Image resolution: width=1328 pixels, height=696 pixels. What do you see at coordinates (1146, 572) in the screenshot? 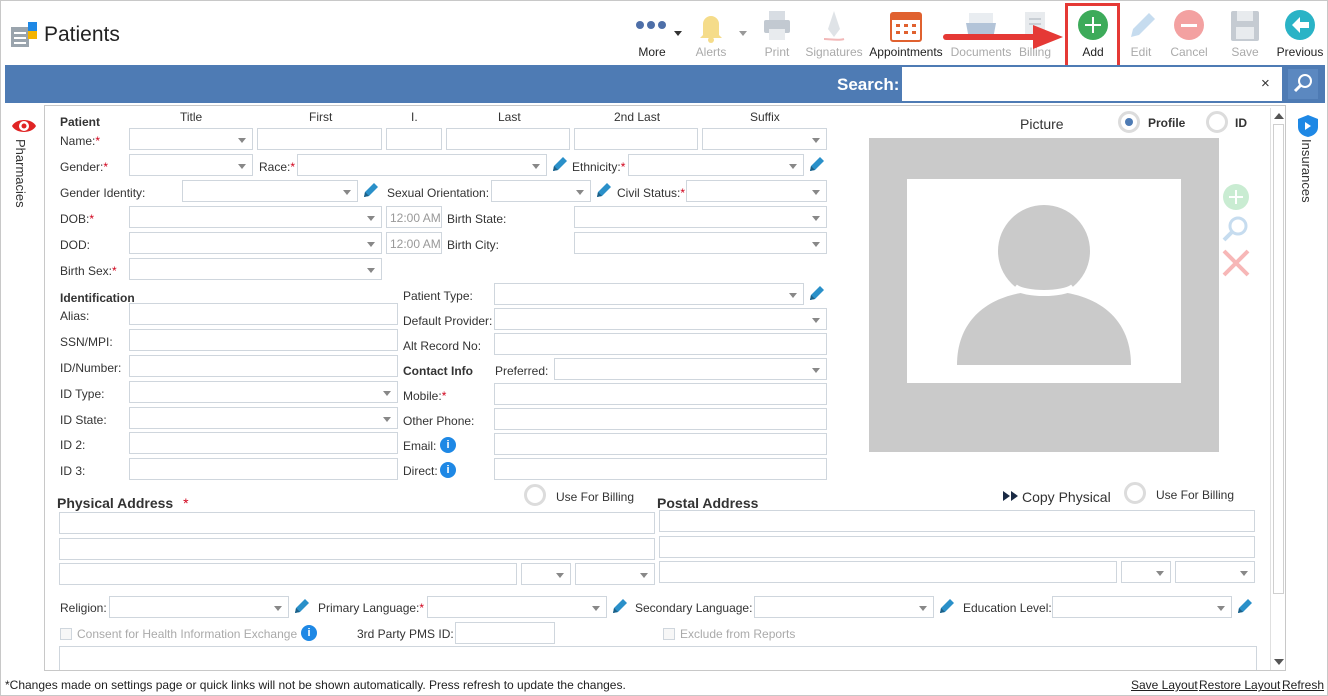
I see `postal-state-select` at bounding box center [1146, 572].